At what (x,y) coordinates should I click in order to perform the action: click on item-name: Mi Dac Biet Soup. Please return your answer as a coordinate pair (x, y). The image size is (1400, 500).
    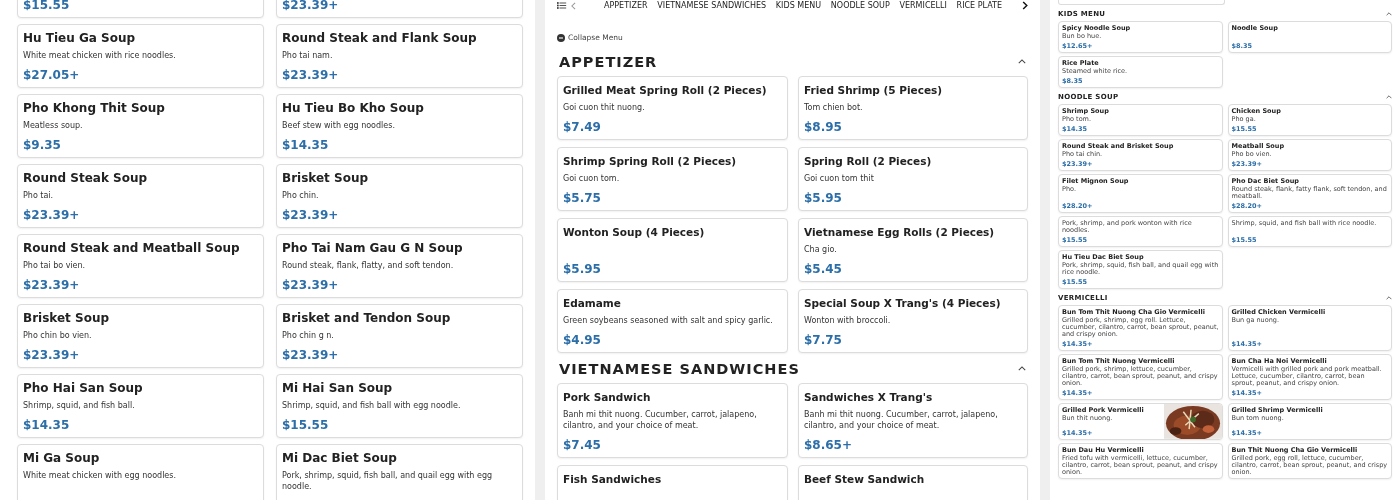
    Looking at the image, I should click on (340, 458).